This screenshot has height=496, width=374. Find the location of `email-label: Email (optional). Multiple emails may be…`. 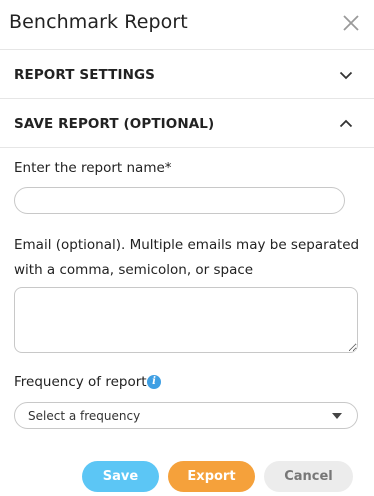

email-label: Email (optional). Multiple emails may be… is located at coordinates (187, 257).